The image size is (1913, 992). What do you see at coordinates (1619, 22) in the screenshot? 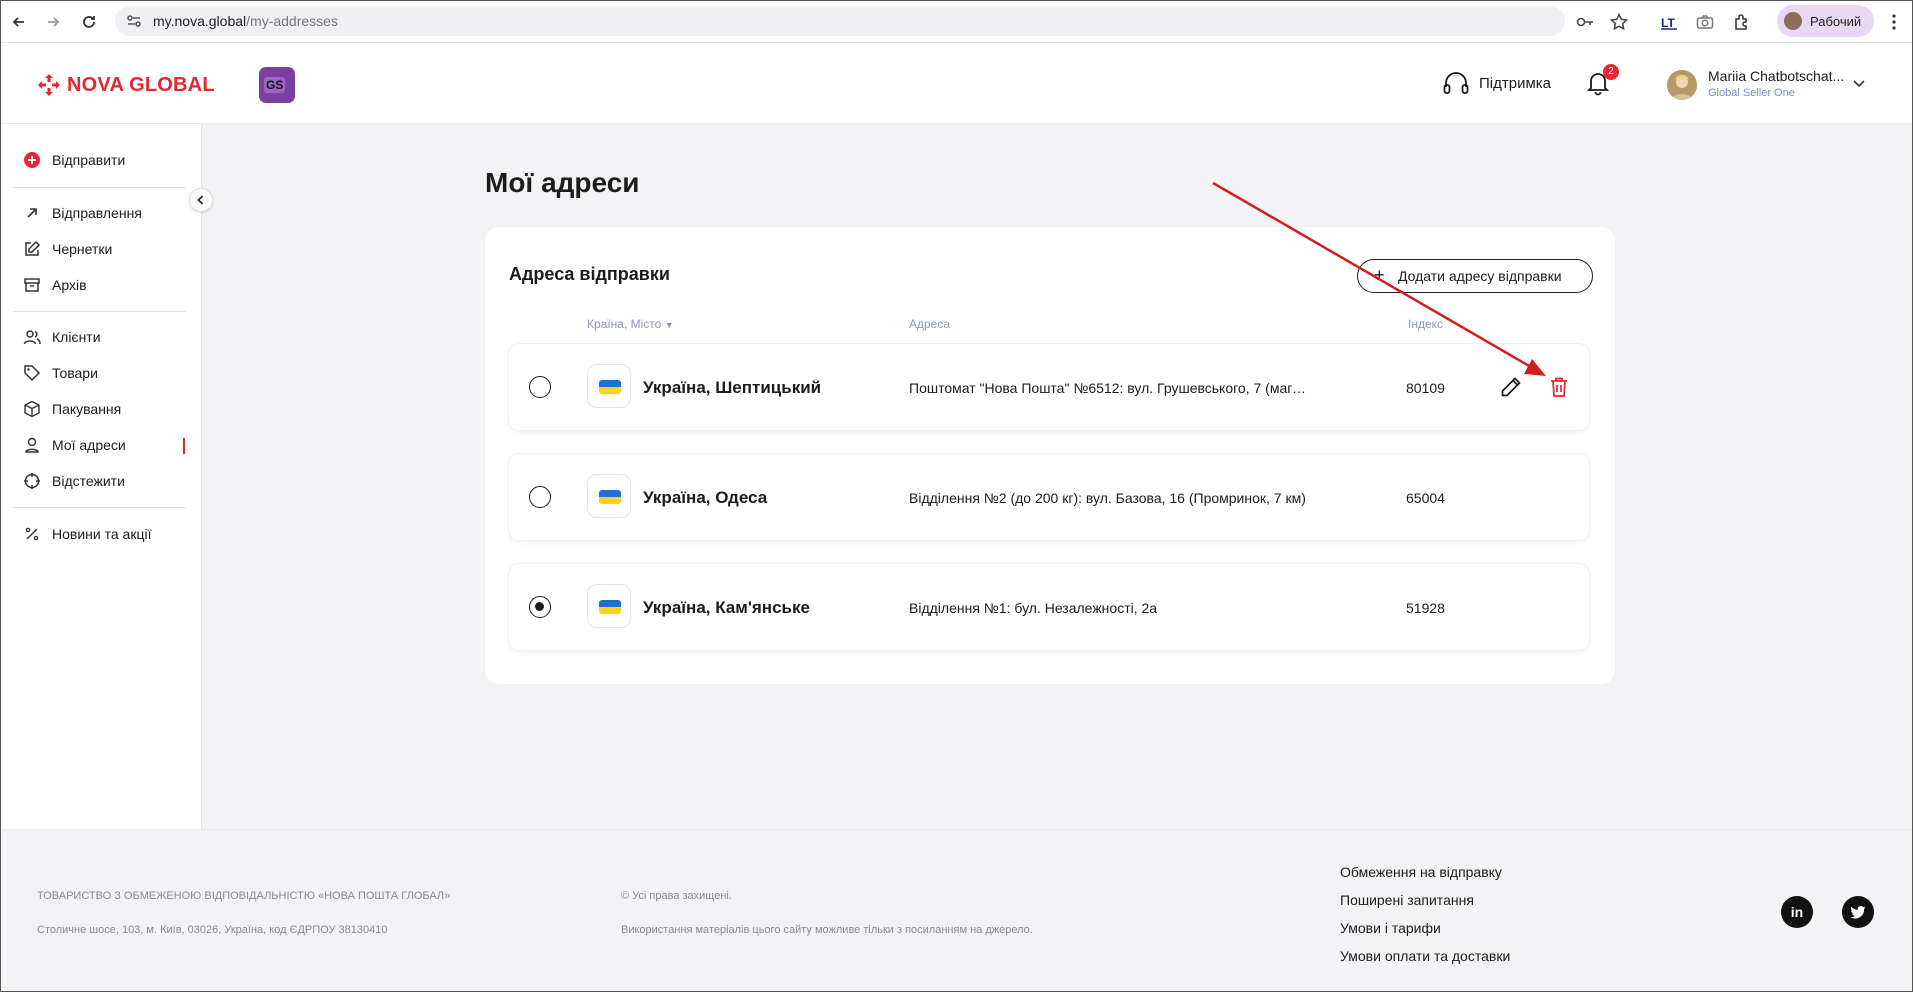
I see `bookmark-star-icon` at bounding box center [1619, 22].